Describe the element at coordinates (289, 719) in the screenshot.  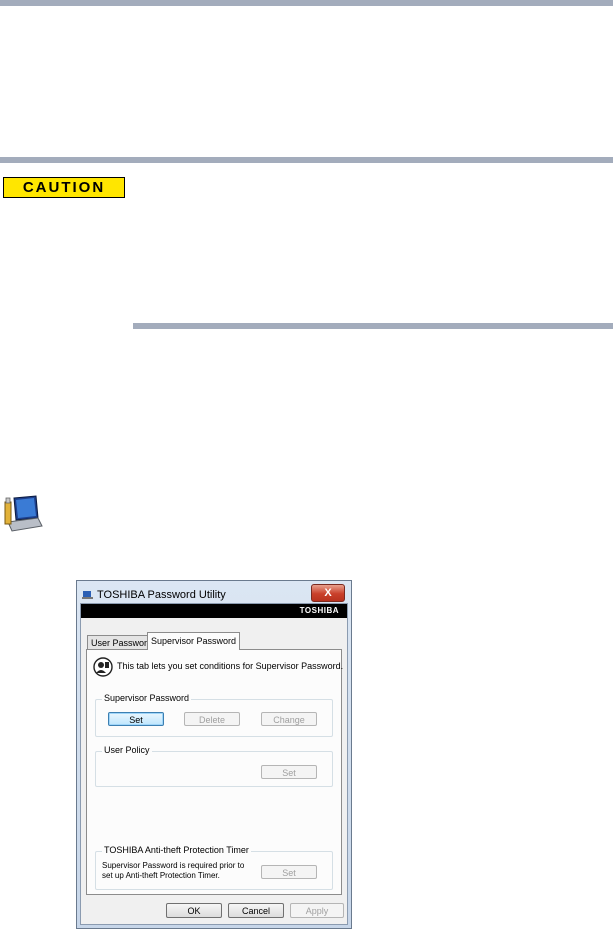
I see `change-button: Change` at that location.